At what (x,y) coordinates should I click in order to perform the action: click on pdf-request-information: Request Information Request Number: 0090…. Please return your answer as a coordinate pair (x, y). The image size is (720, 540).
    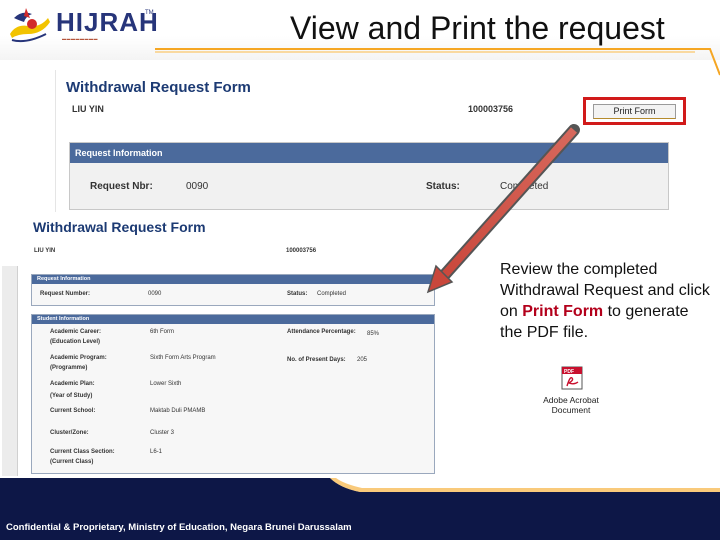
    Looking at the image, I should click on (233, 290).